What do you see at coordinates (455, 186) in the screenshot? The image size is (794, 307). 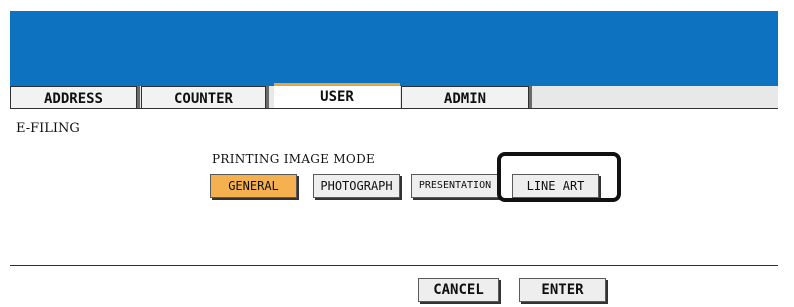 I see `option-presentation: PRESENTATION` at bounding box center [455, 186].